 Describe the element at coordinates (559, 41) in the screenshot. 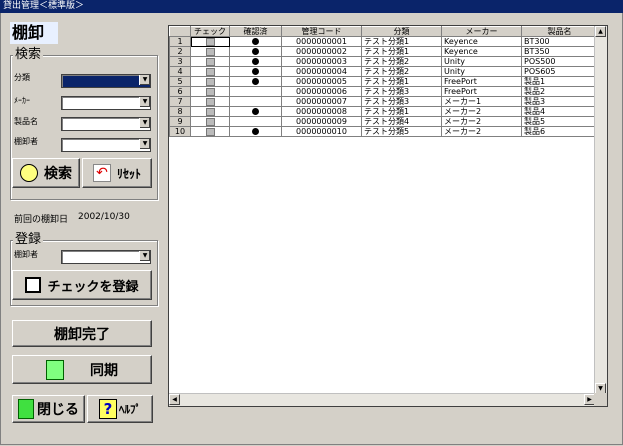

I see `product-cell: BT300` at that location.